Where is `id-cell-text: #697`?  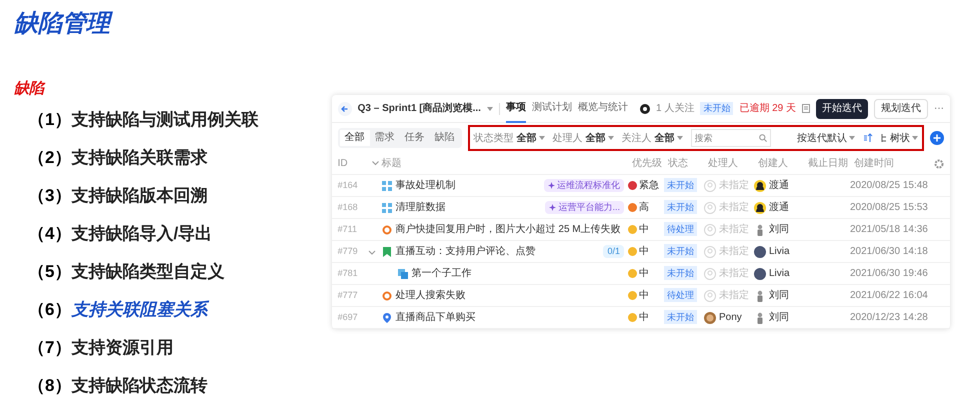 id-cell-text: #697 is located at coordinates (348, 317).